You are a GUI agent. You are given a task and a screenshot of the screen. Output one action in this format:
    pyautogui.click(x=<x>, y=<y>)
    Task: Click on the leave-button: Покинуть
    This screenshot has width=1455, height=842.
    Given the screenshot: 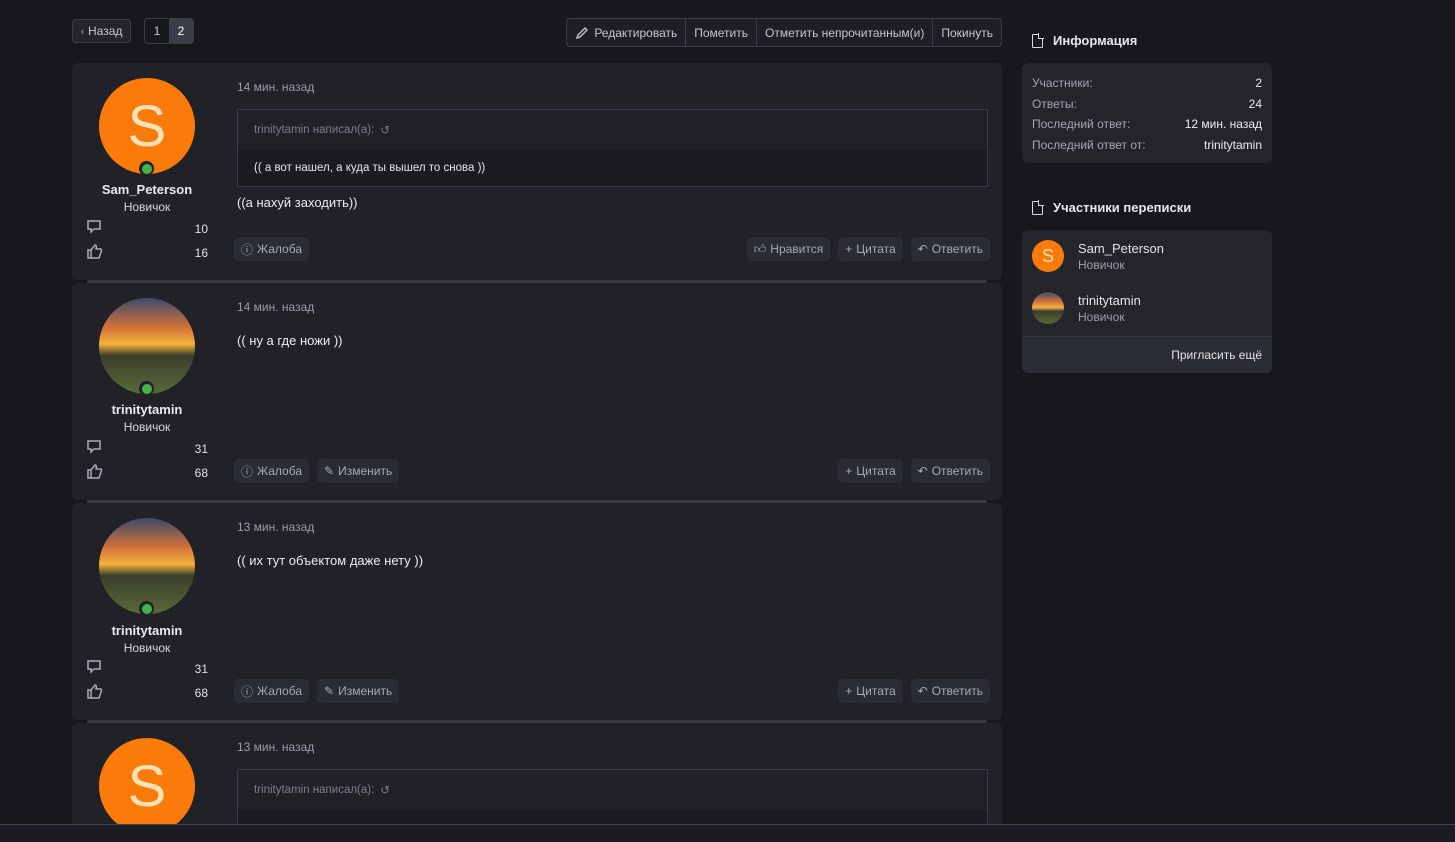 What is the action you would take?
    pyautogui.click(x=966, y=32)
    